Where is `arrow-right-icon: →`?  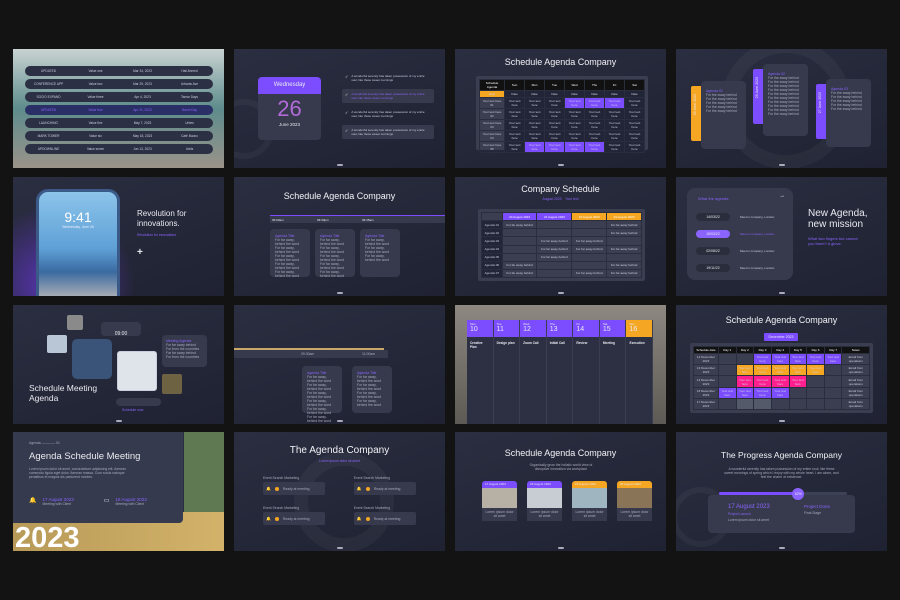 arrow-right-icon: → is located at coordinates (782, 196).